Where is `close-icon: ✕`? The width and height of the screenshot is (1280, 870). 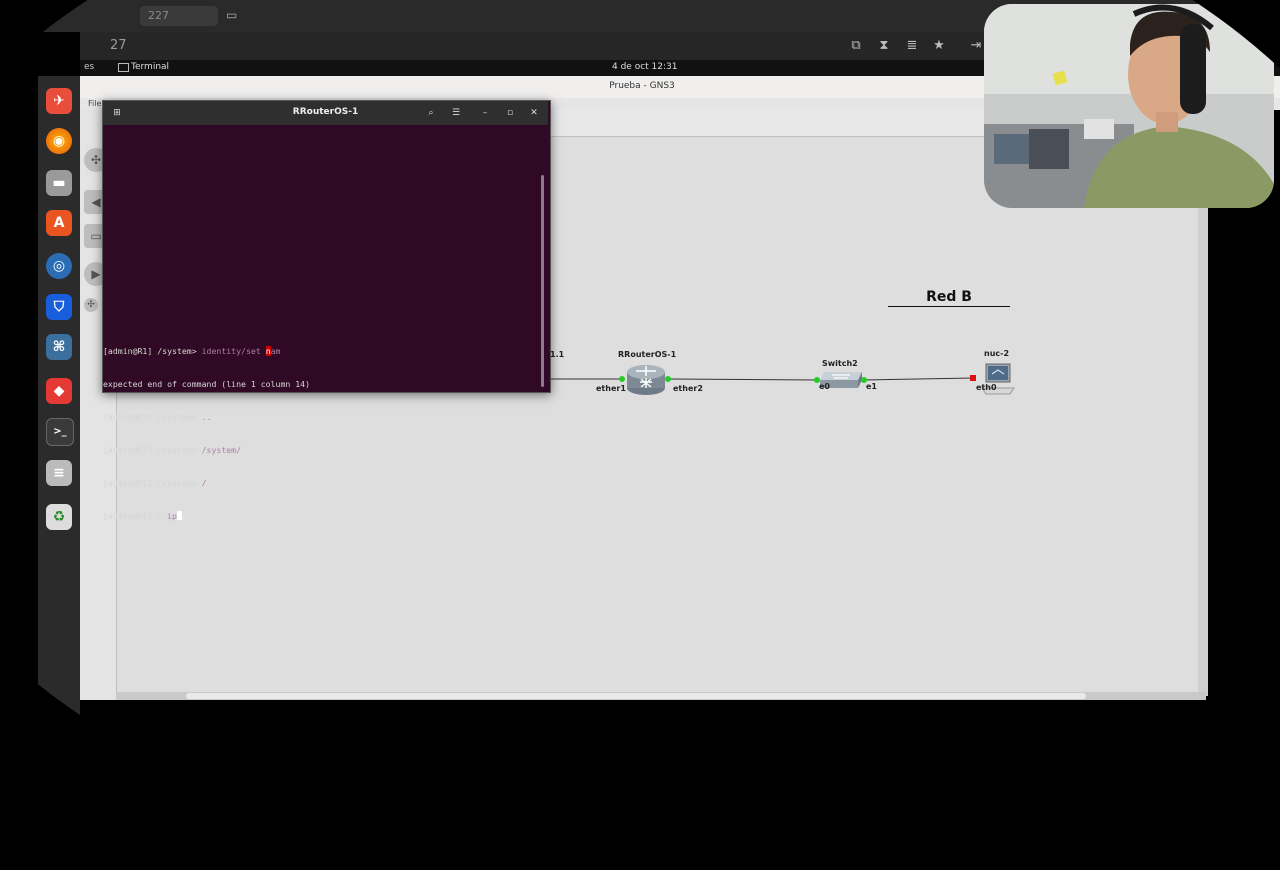
close-icon: ✕ is located at coordinates (534, 113).